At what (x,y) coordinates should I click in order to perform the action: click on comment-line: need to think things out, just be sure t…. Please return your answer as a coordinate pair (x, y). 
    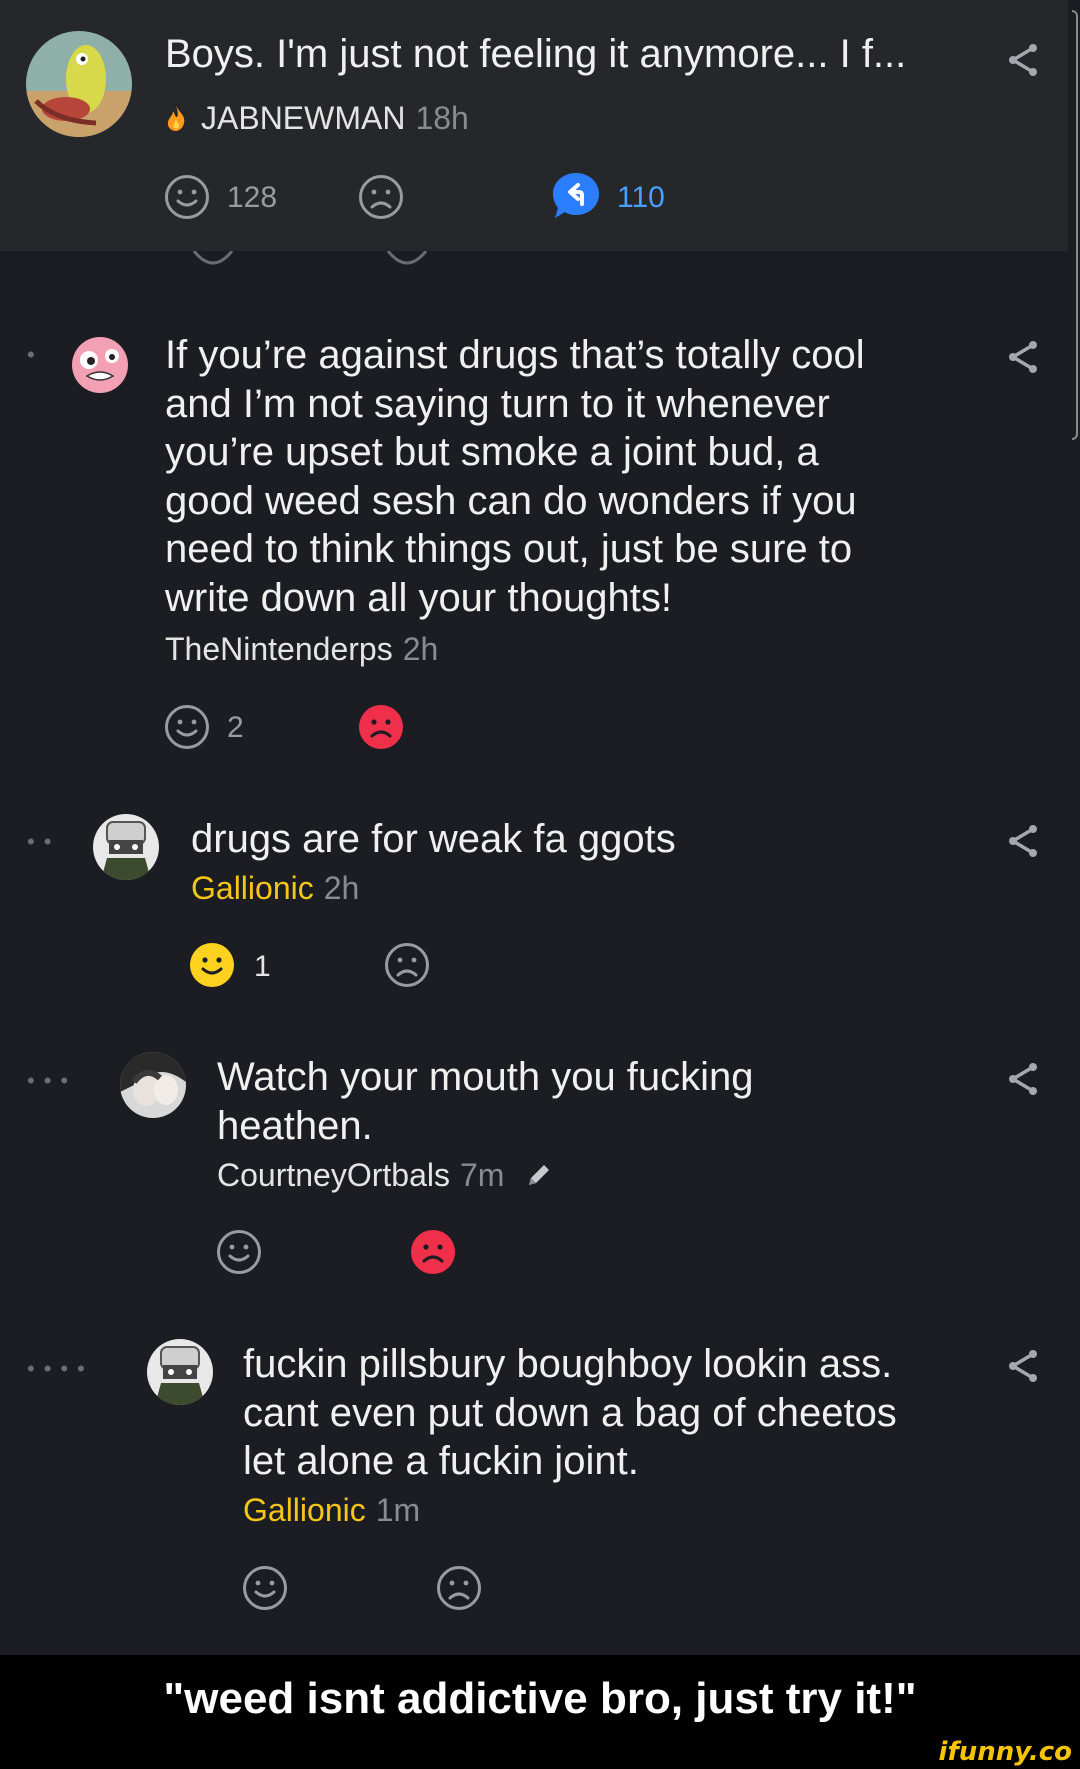
    Looking at the image, I should click on (509, 549).